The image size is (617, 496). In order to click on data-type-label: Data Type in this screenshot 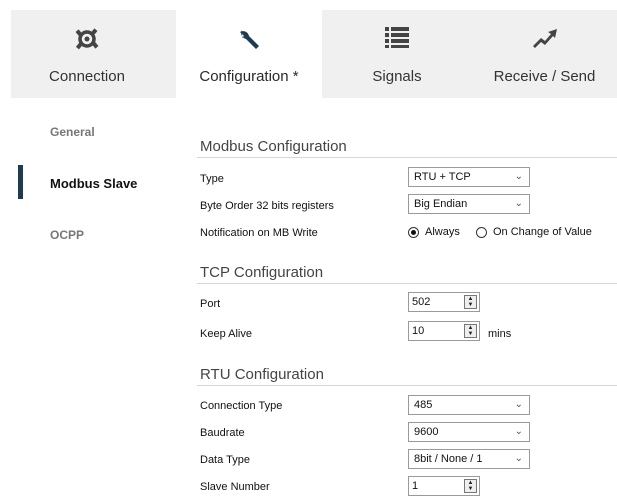, I will do `click(225, 460)`.